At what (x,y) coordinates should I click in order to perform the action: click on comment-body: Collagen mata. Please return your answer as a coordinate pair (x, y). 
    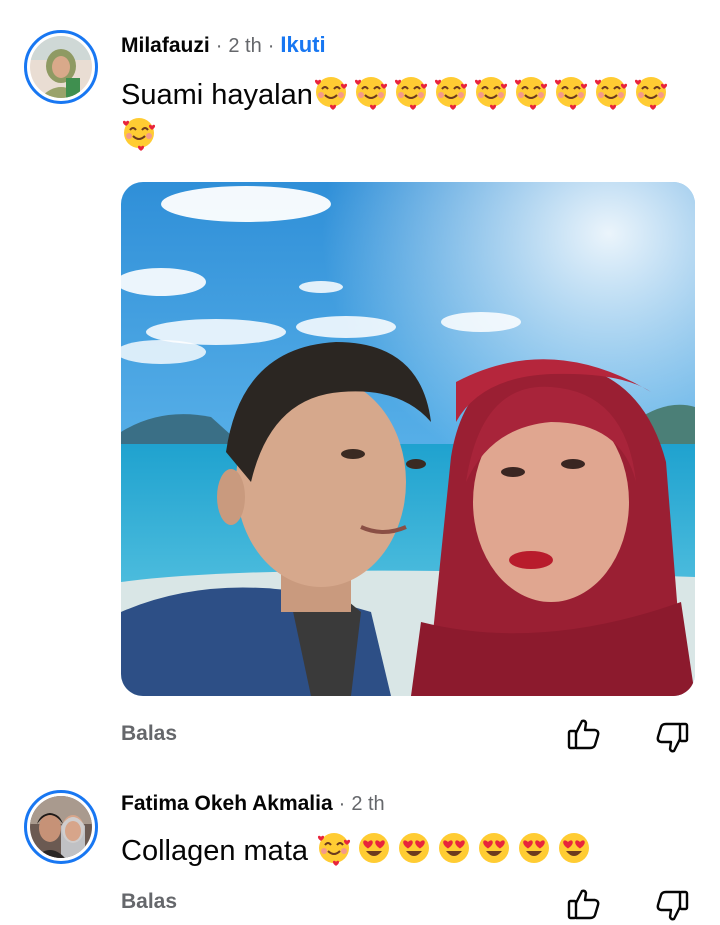
    Looking at the image, I should click on (411, 850).